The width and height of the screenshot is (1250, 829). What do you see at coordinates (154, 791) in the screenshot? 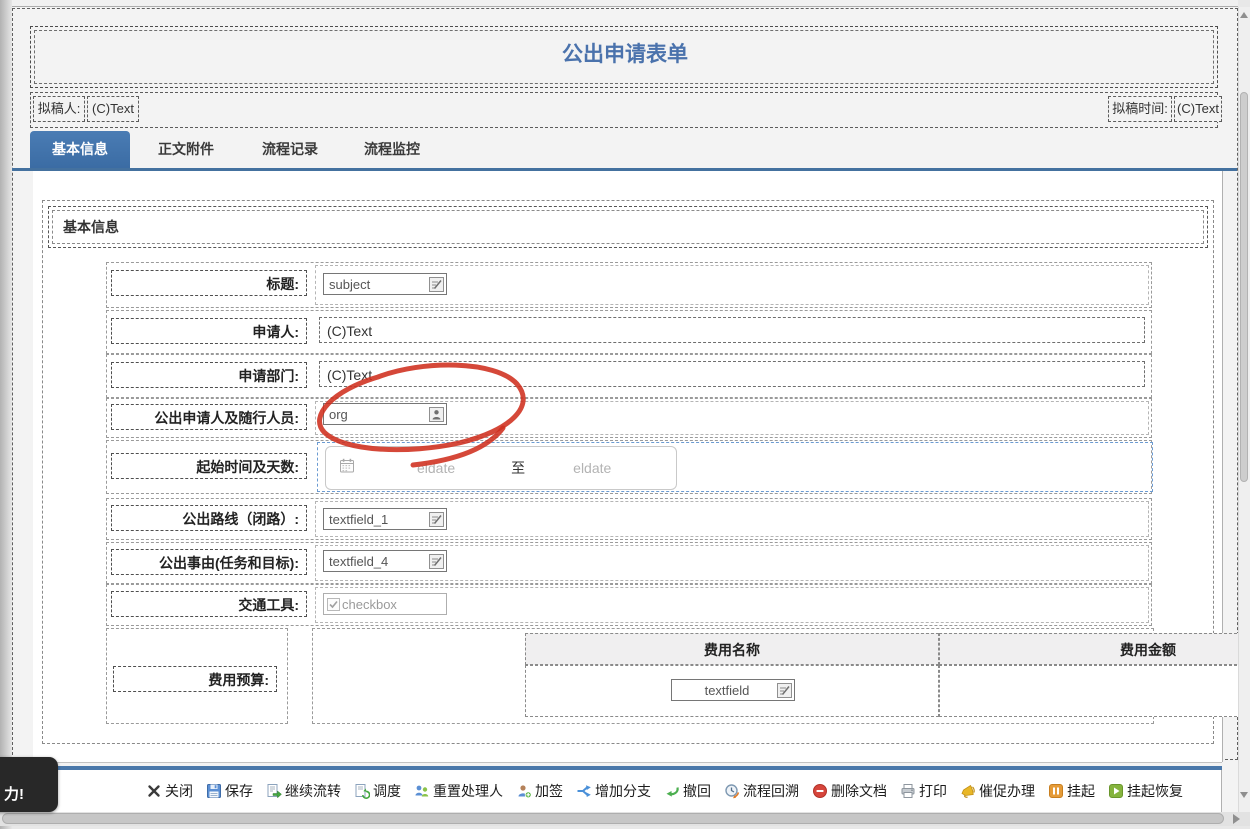
I see `close-icon` at bounding box center [154, 791].